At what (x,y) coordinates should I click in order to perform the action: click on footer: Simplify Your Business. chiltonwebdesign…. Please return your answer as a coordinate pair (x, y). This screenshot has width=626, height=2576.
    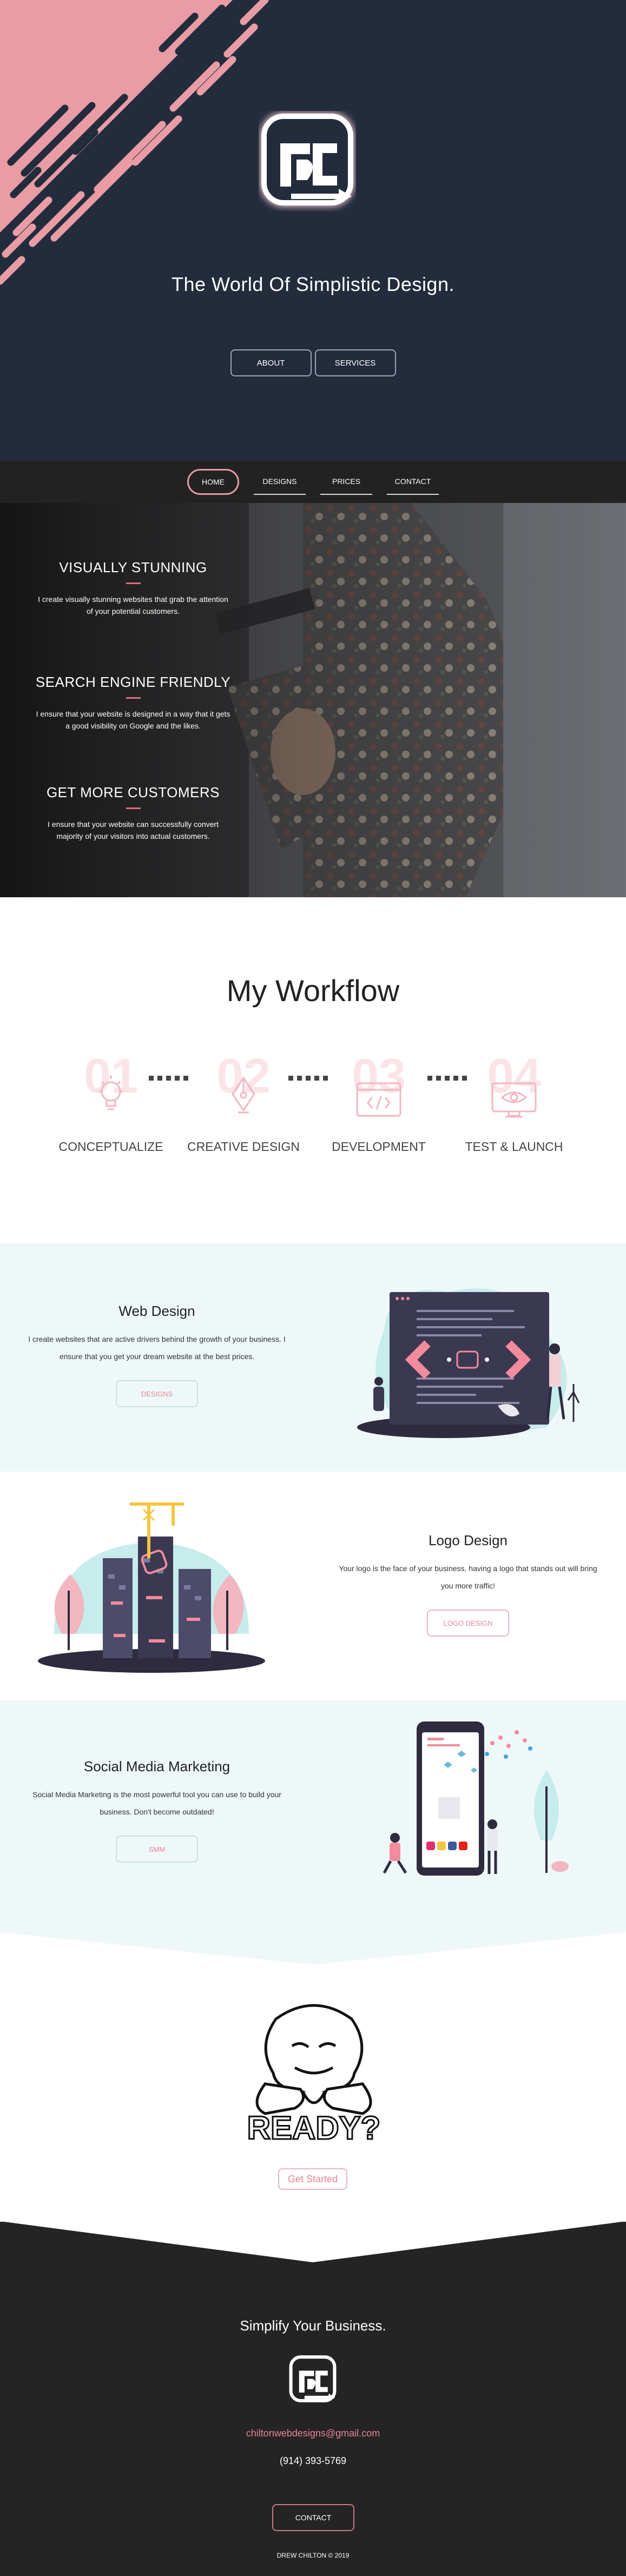
    Looking at the image, I should click on (313, 2398).